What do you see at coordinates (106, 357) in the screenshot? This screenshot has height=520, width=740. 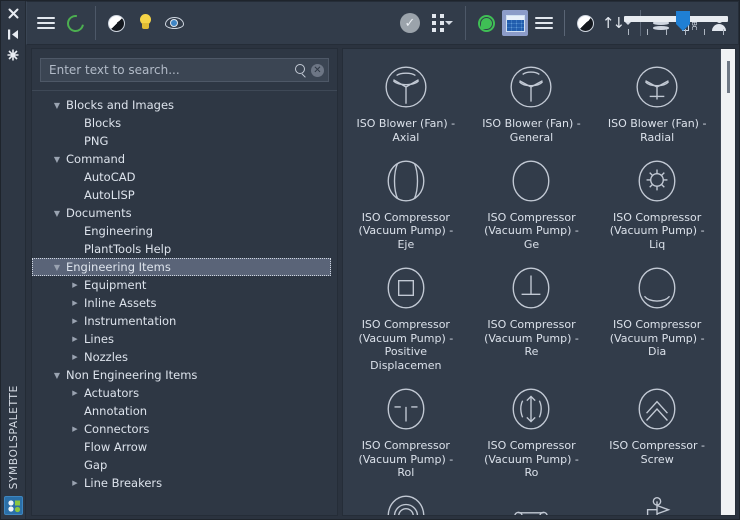 I see `tree-item-label: Nozzles` at bounding box center [106, 357].